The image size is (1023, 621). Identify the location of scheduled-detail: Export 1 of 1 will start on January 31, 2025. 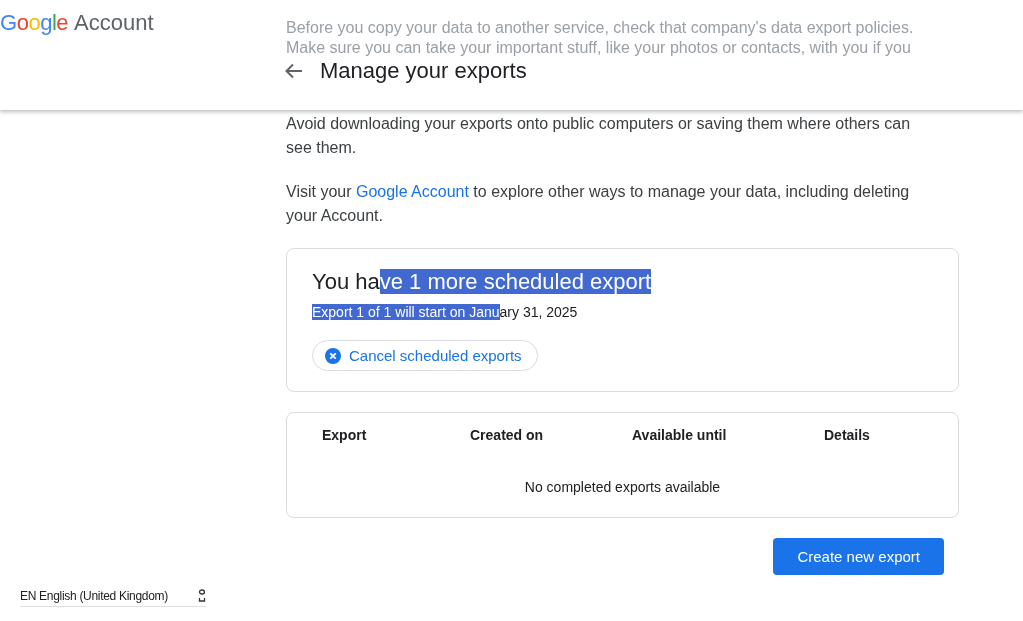
(445, 312).